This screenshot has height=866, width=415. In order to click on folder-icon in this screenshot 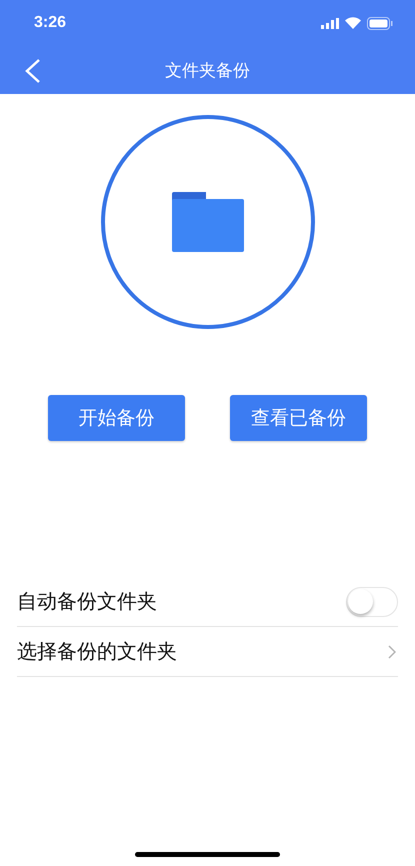, I will do `click(208, 222)`.